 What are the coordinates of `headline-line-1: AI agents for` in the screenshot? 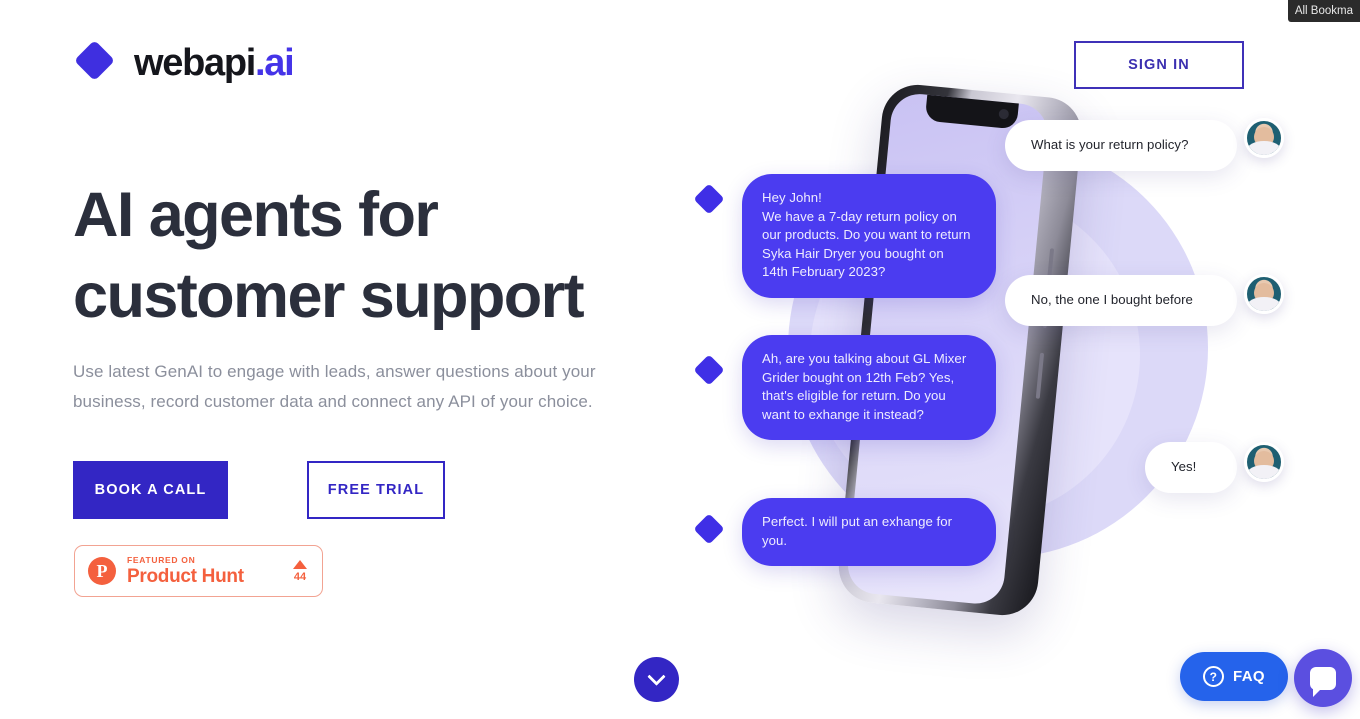 It's located at (256, 215).